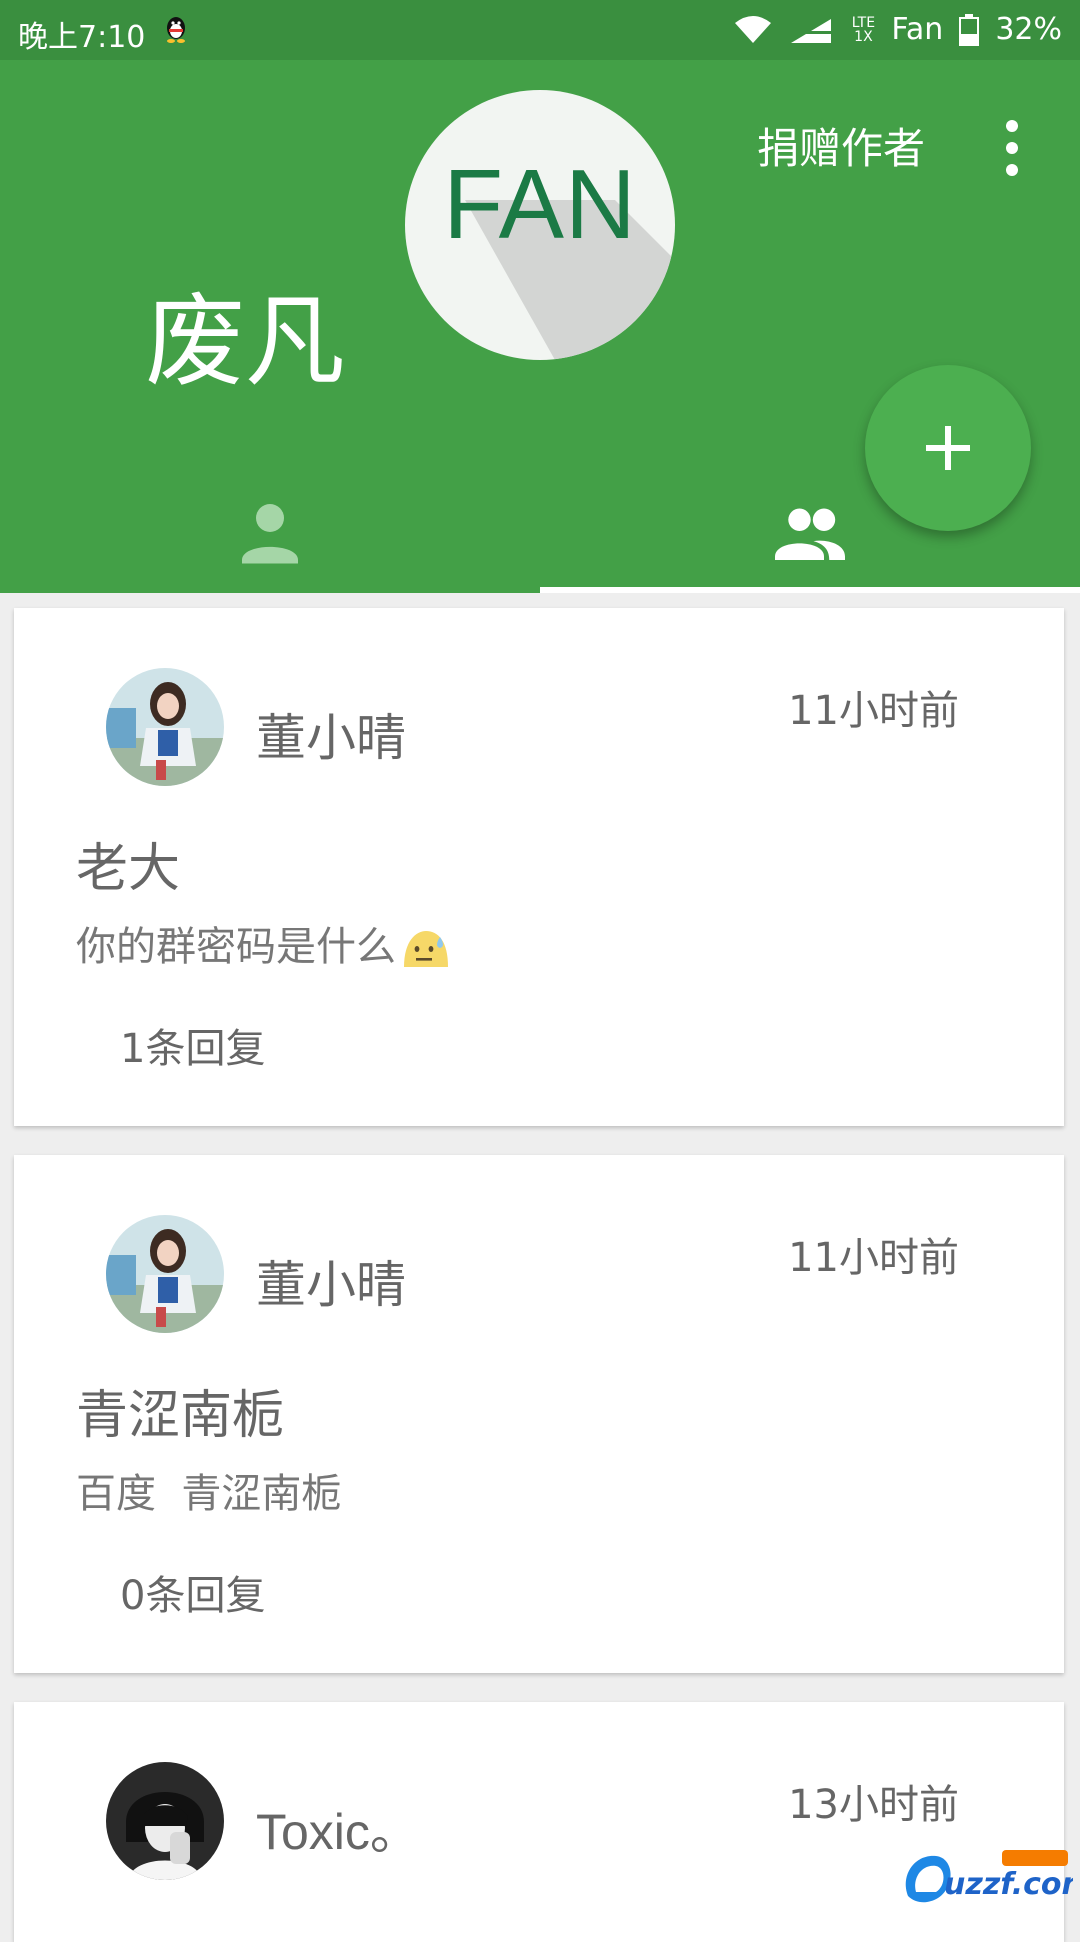  What do you see at coordinates (873, 1805) in the screenshot?
I see `post-time: 13小时前` at bounding box center [873, 1805].